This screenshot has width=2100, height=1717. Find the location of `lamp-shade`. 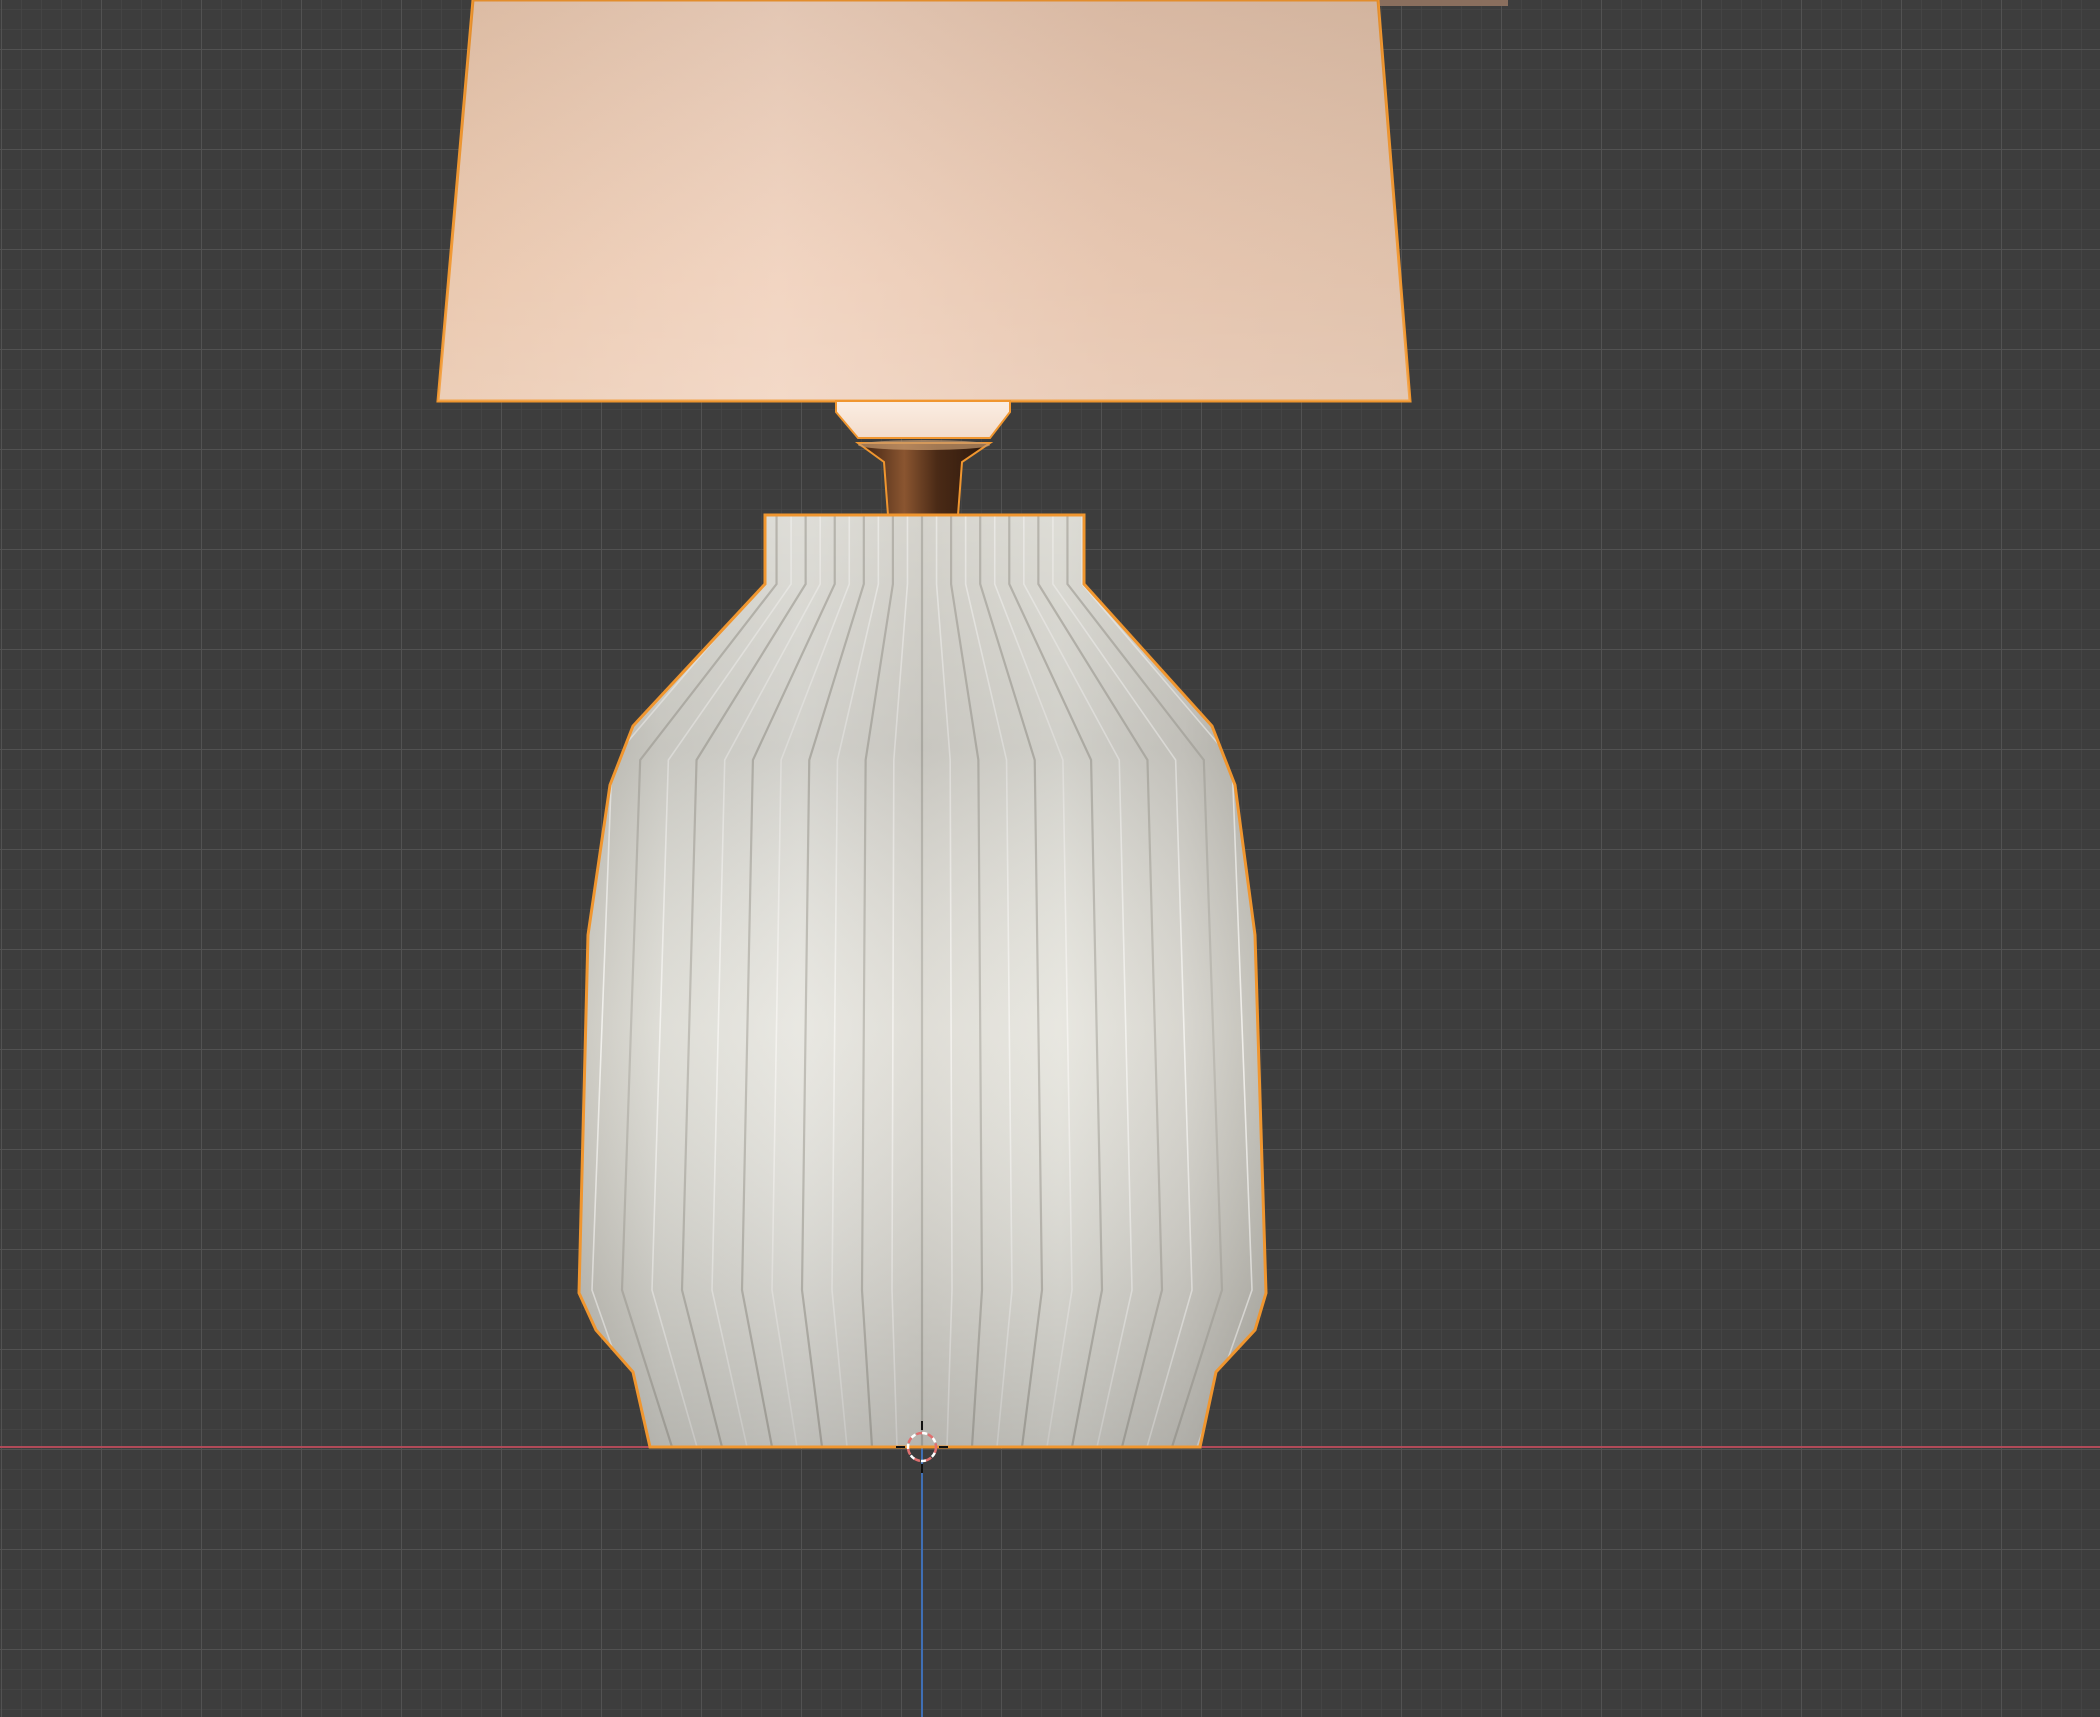

lamp-shade is located at coordinates (972, 201).